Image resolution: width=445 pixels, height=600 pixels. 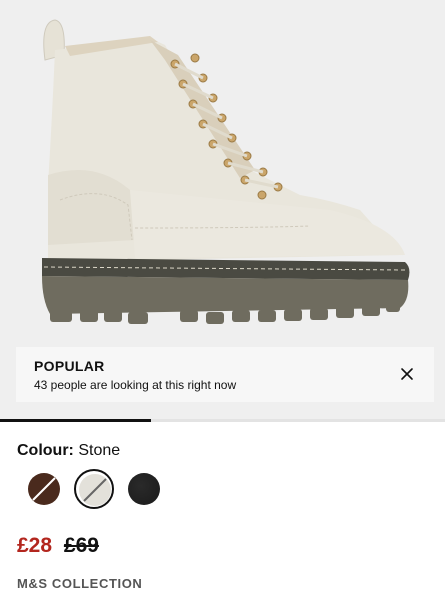 What do you see at coordinates (35, 545) in the screenshot?
I see `price-current: £28` at bounding box center [35, 545].